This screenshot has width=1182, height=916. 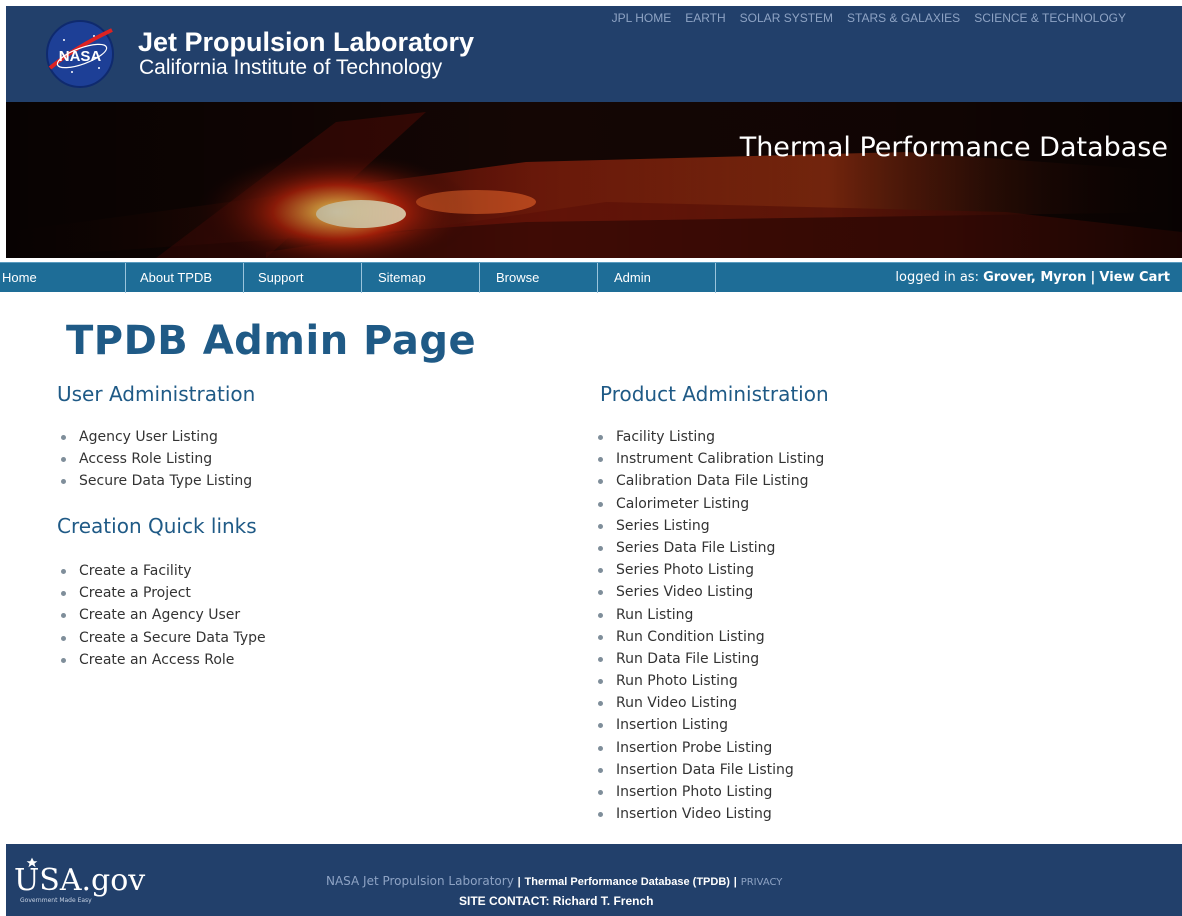 I want to click on link-create-facility: Create a Facility, so click(x=161, y=571).